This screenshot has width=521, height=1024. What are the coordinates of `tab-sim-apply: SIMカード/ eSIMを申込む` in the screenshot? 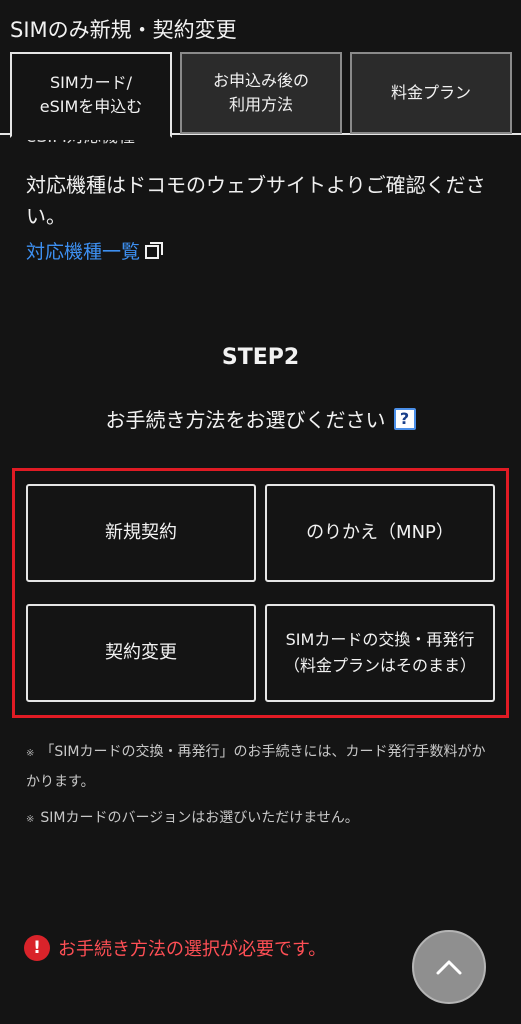 It's located at (91, 95).